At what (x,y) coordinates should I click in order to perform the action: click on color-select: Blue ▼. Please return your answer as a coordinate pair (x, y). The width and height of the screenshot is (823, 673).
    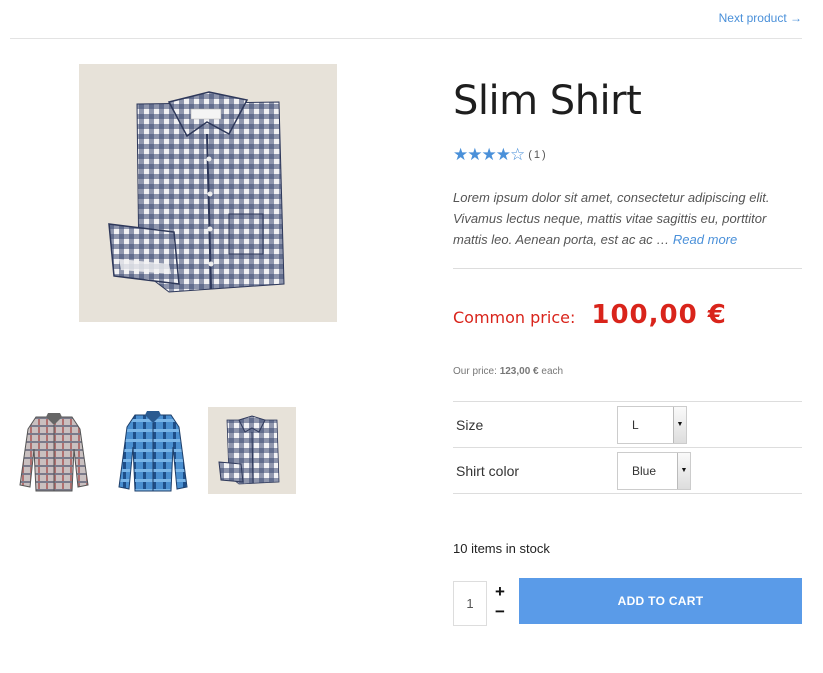
    Looking at the image, I should click on (654, 470).